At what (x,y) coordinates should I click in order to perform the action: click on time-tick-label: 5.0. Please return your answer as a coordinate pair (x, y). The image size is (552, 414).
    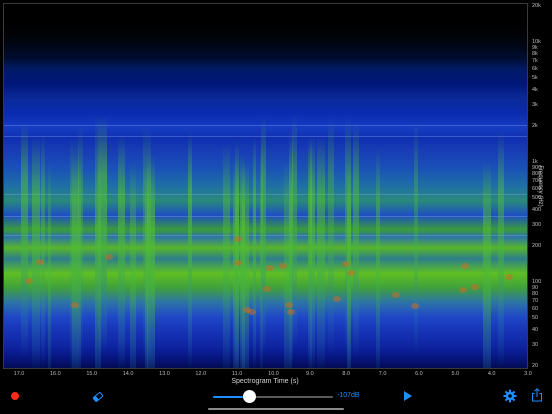
    Looking at the image, I should click on (455, 374).